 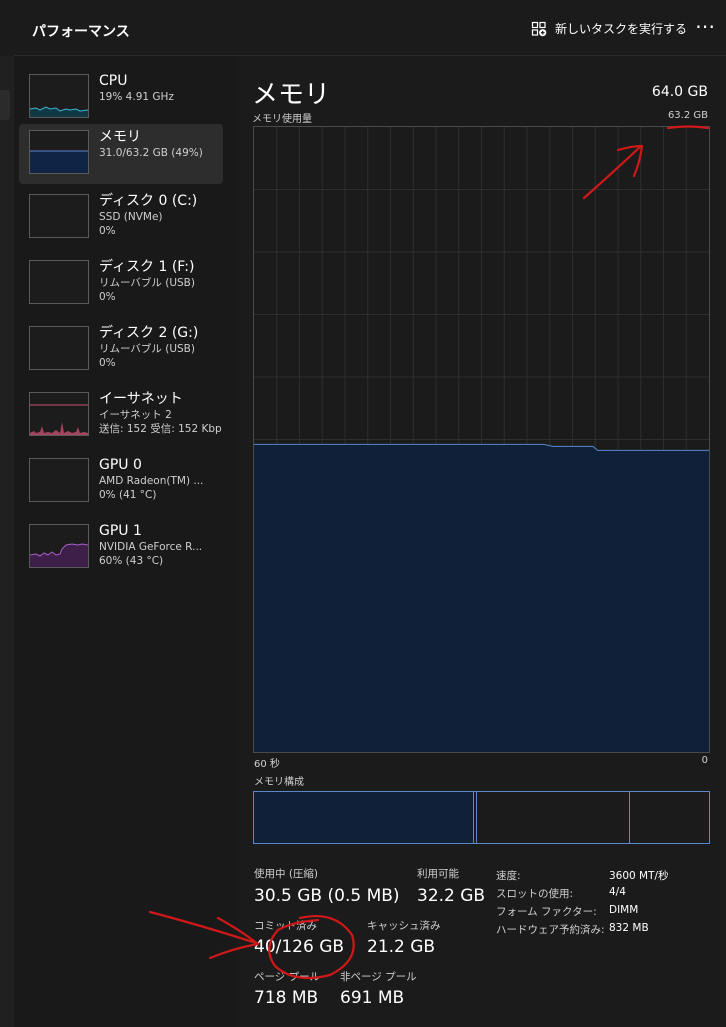 I want to click on sidebar-item-name: GPU 1, so click(x=120, y=531).